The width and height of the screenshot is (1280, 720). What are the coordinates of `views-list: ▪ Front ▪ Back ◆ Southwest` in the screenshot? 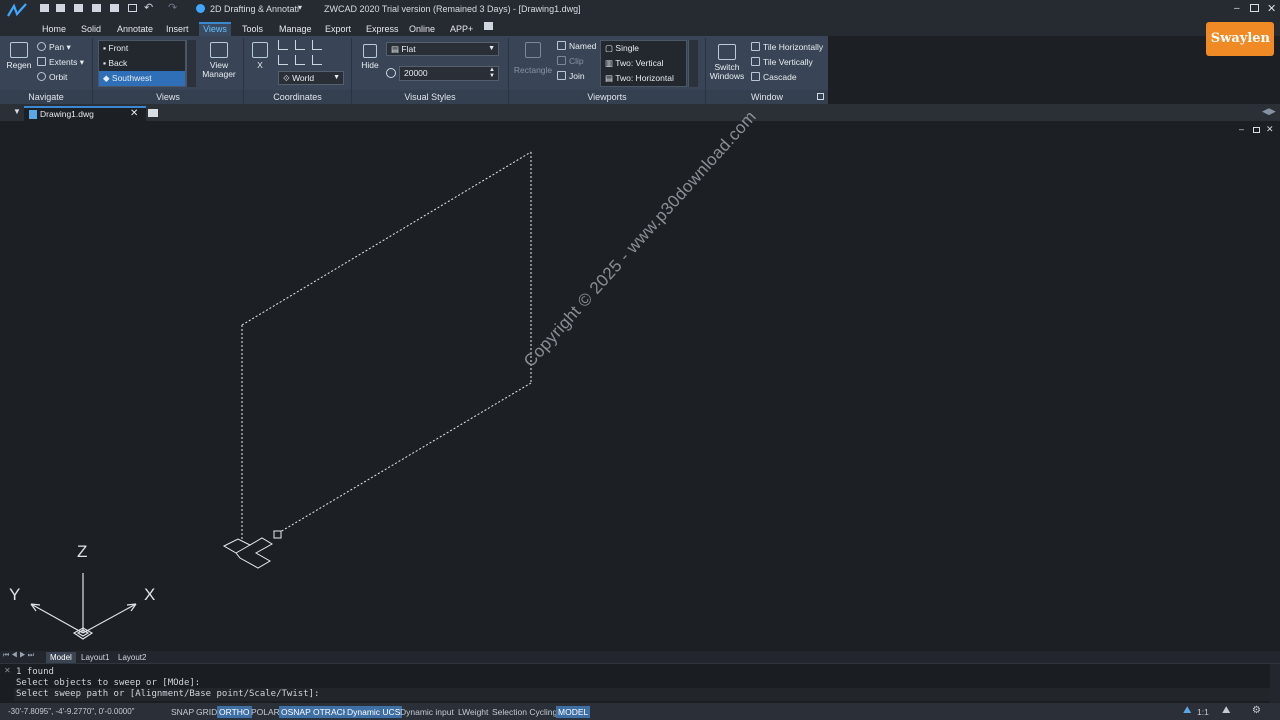 It's located at (142, 63).